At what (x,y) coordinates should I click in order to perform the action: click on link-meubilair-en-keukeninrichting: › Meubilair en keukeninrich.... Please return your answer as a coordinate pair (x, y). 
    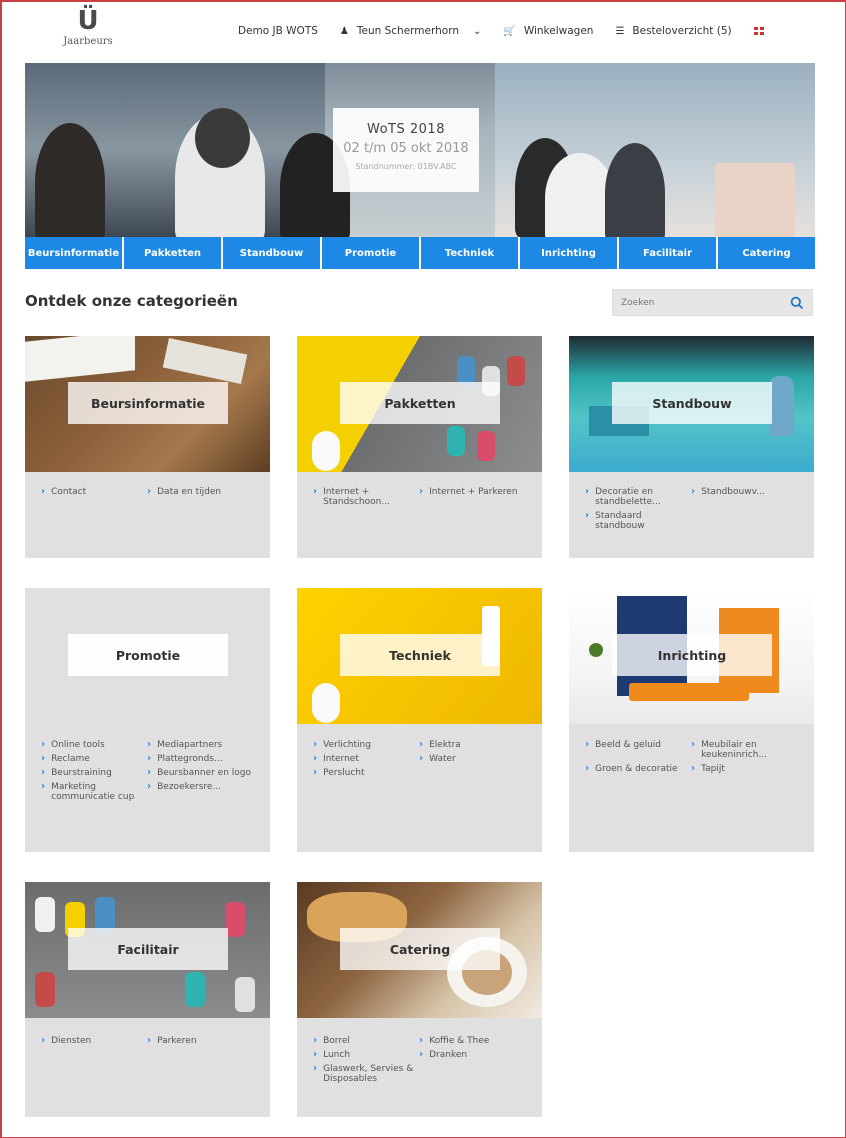
    Looking at the image, I should click on (744, 750).